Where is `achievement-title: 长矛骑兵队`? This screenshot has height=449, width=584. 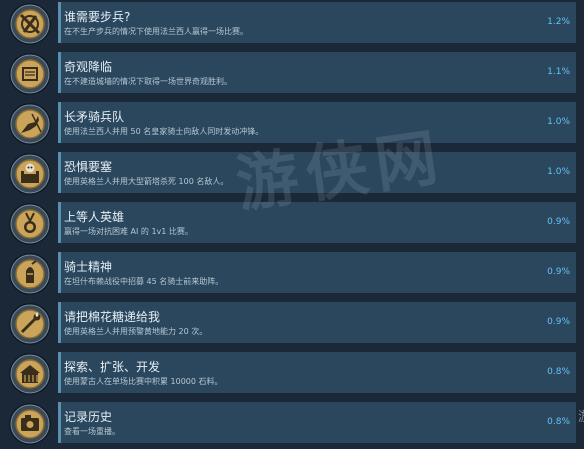 achievement-title: 长矛骑兵队 is located at coordinates (94, 117).